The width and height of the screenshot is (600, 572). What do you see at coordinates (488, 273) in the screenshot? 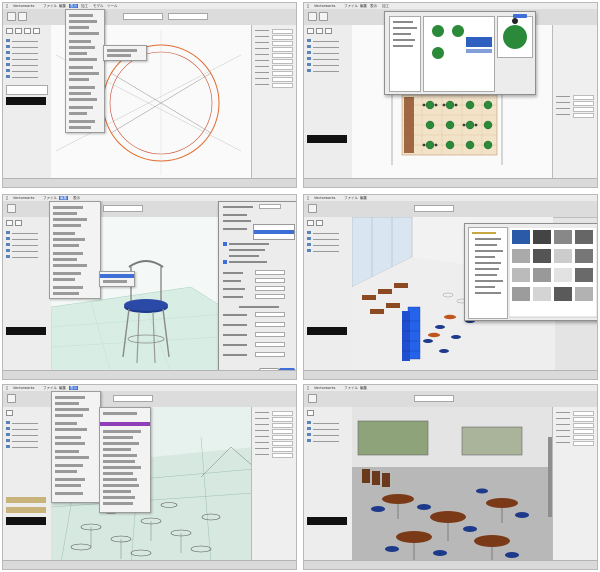
I see `texture-folder-tree` at bounding box center [488, 273].